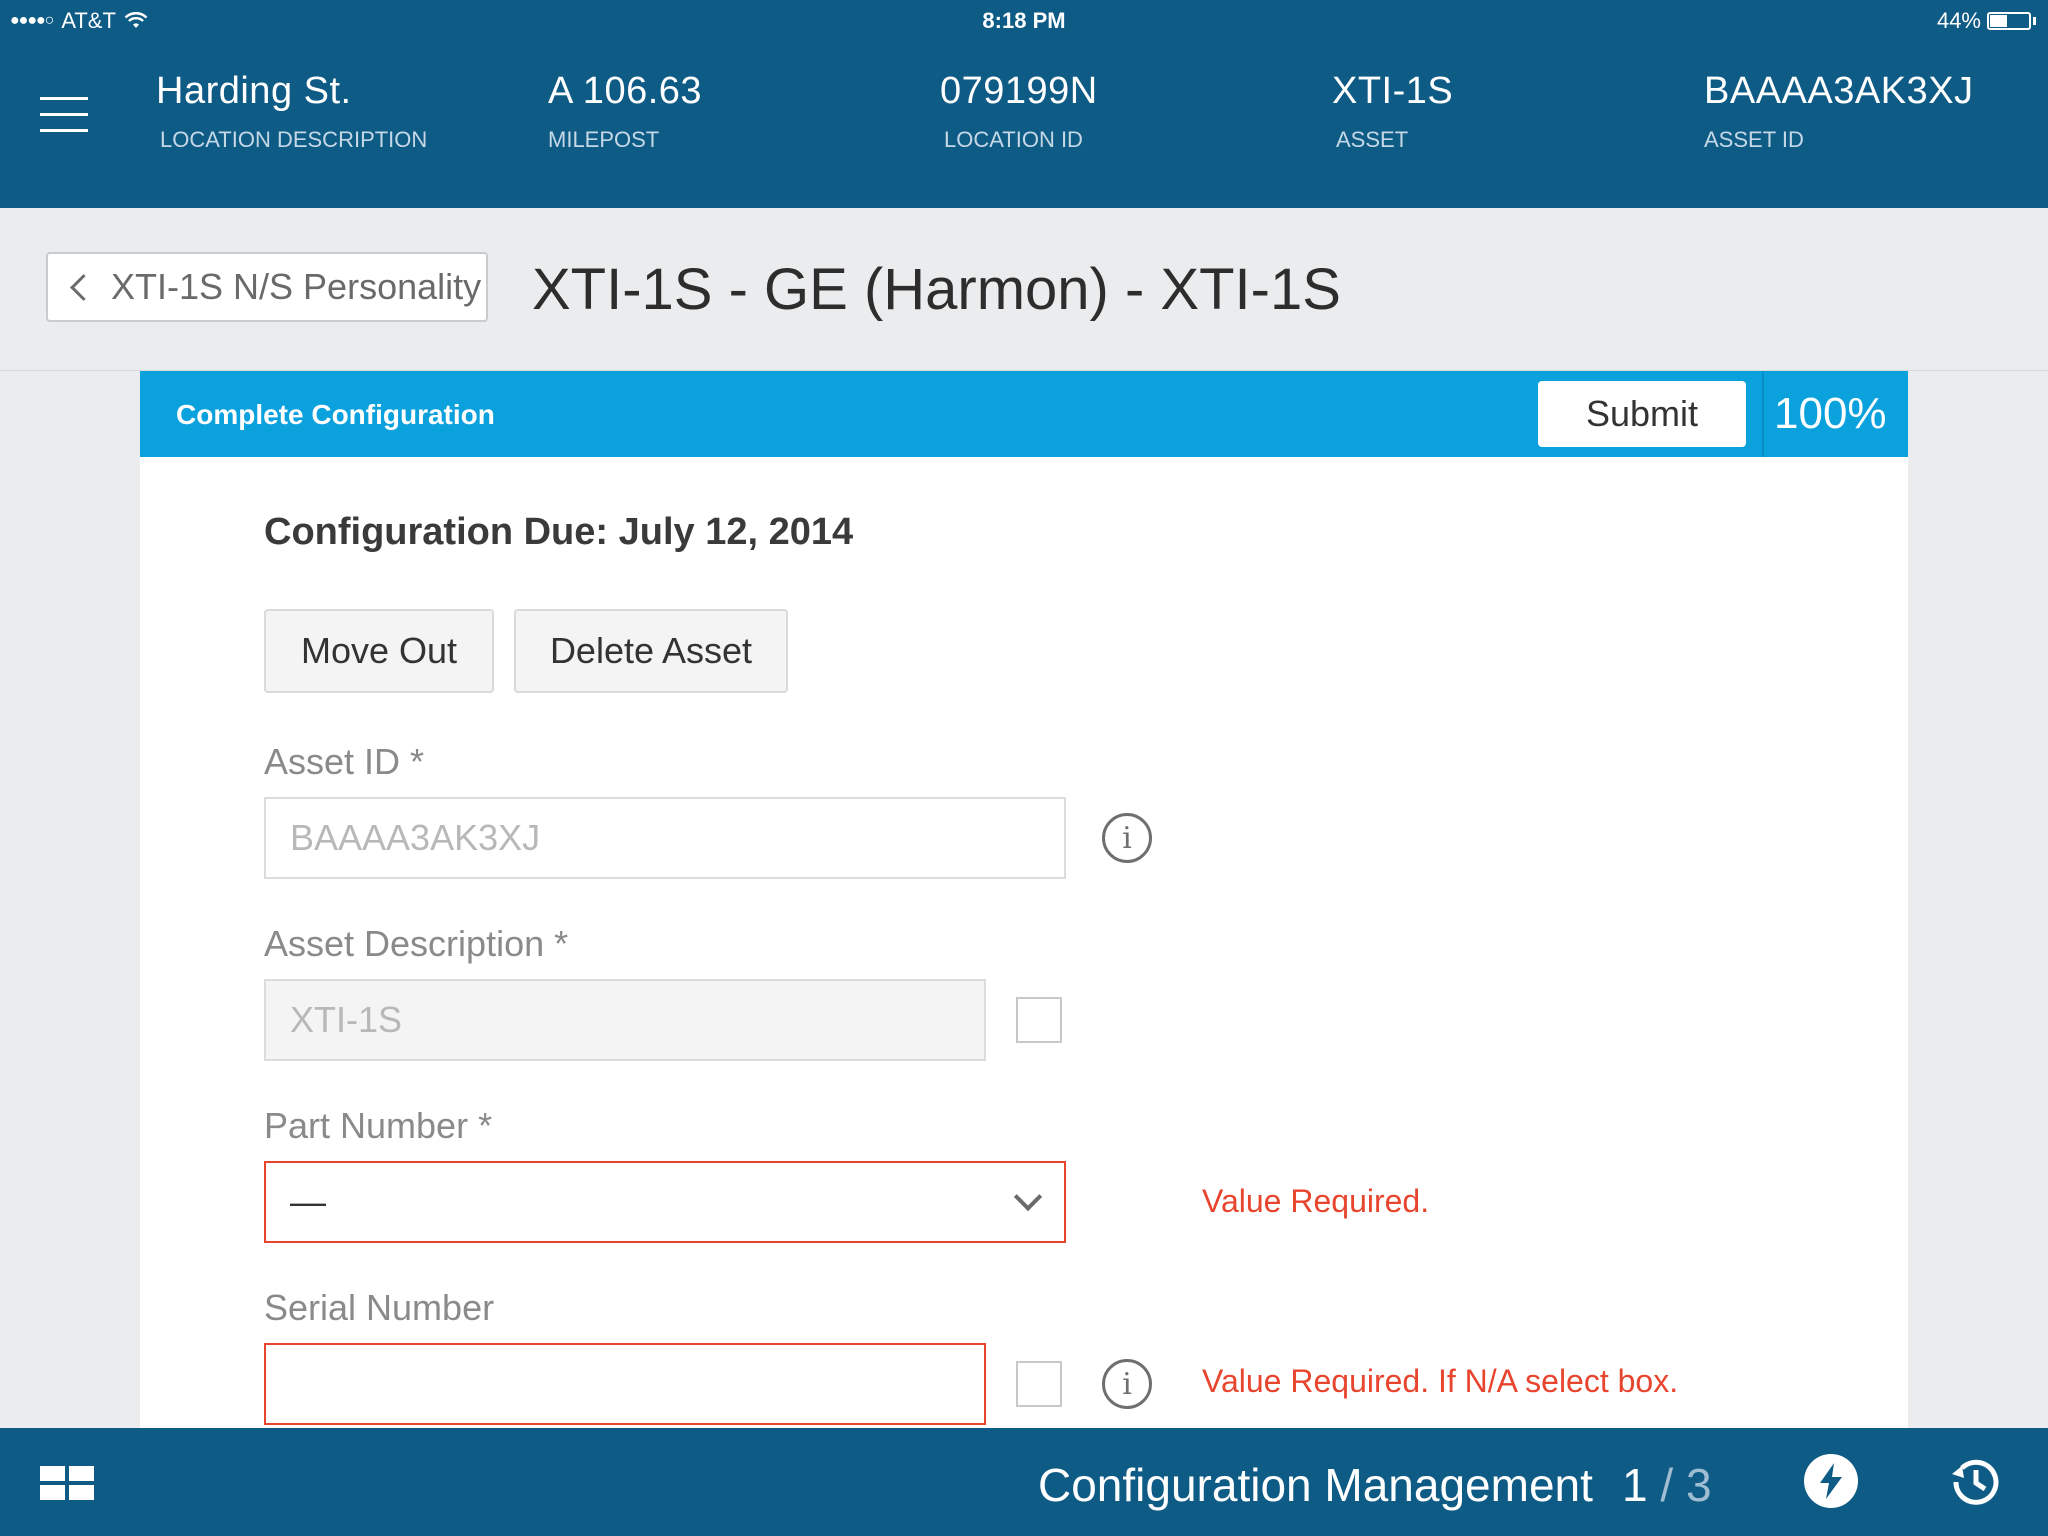 The width and height of the screenshot is (2048, 1536). Describe the element at coordinates (1127, 1384) in the screenshot. I see `serial-number-info-icon: i` at that location.